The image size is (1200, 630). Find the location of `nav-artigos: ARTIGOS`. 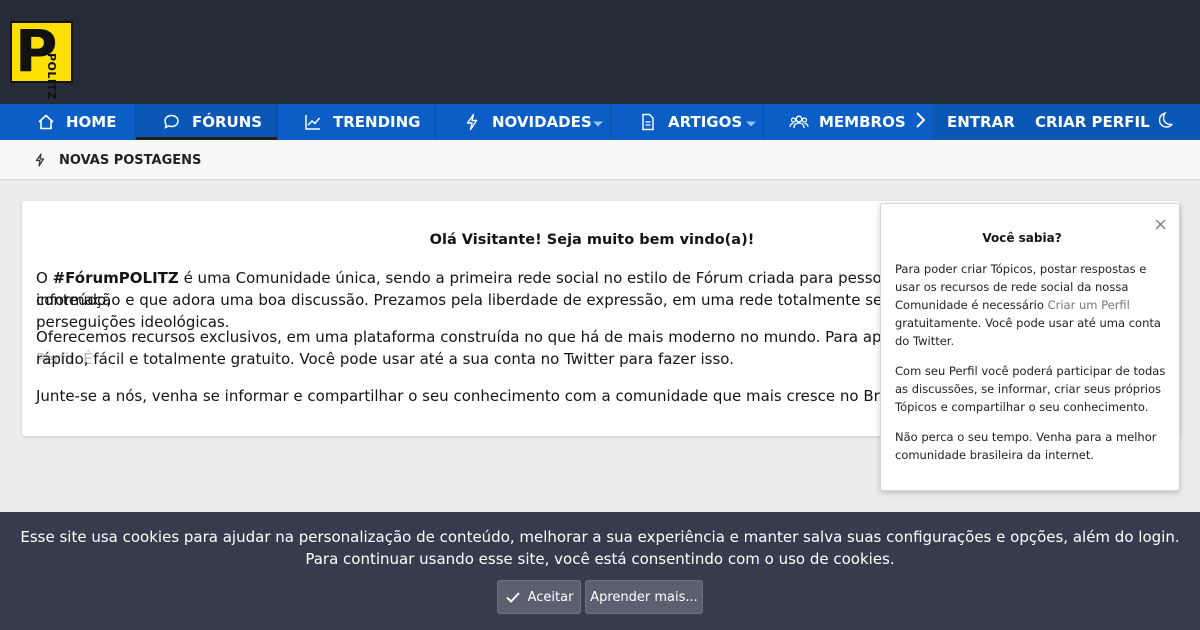

nav-artigos: ARTIGOS is located at coordinates (690, 122).